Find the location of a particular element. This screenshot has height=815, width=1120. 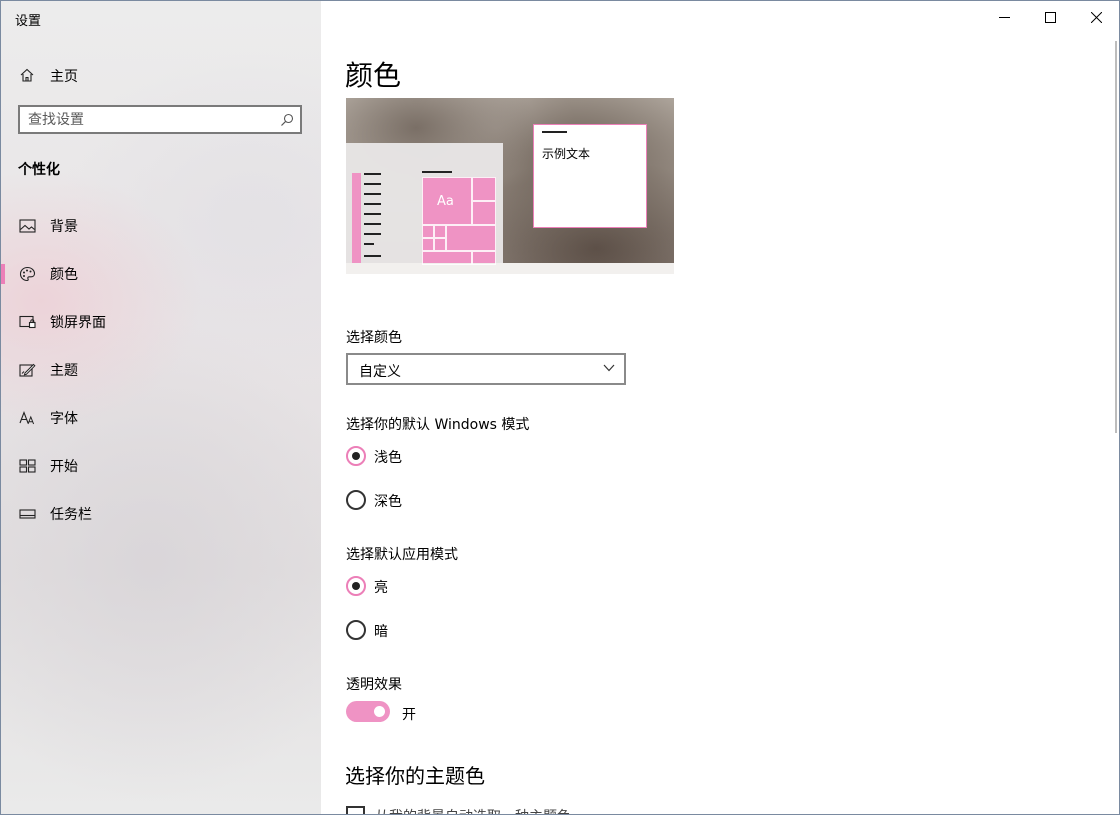

choose-color-value: 自定义 is located at coordinates (380, 372).